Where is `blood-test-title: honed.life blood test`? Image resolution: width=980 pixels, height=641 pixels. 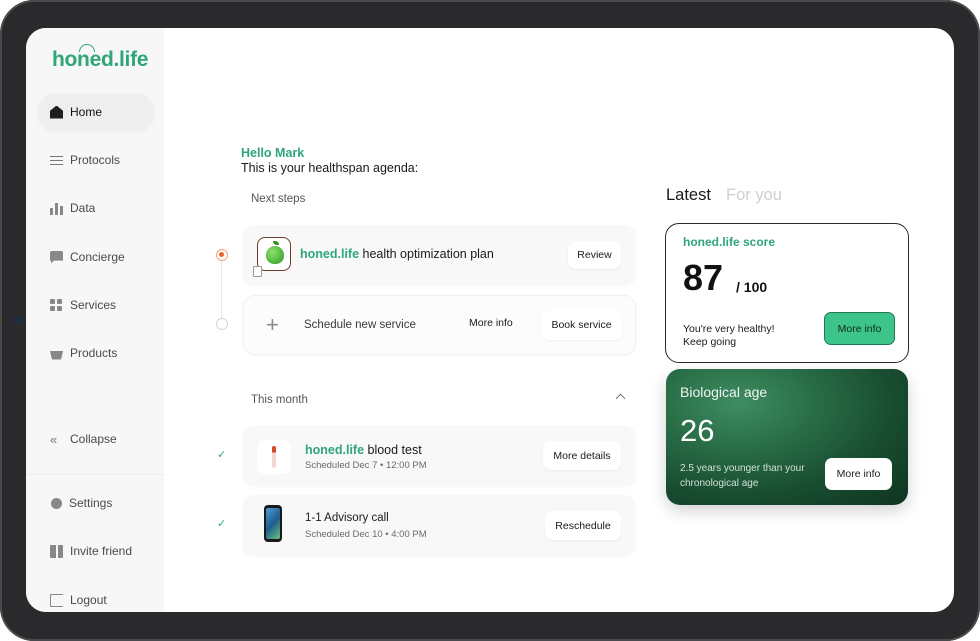
blood-test-title: honed.life blood test is located at coordinates (363, 450).